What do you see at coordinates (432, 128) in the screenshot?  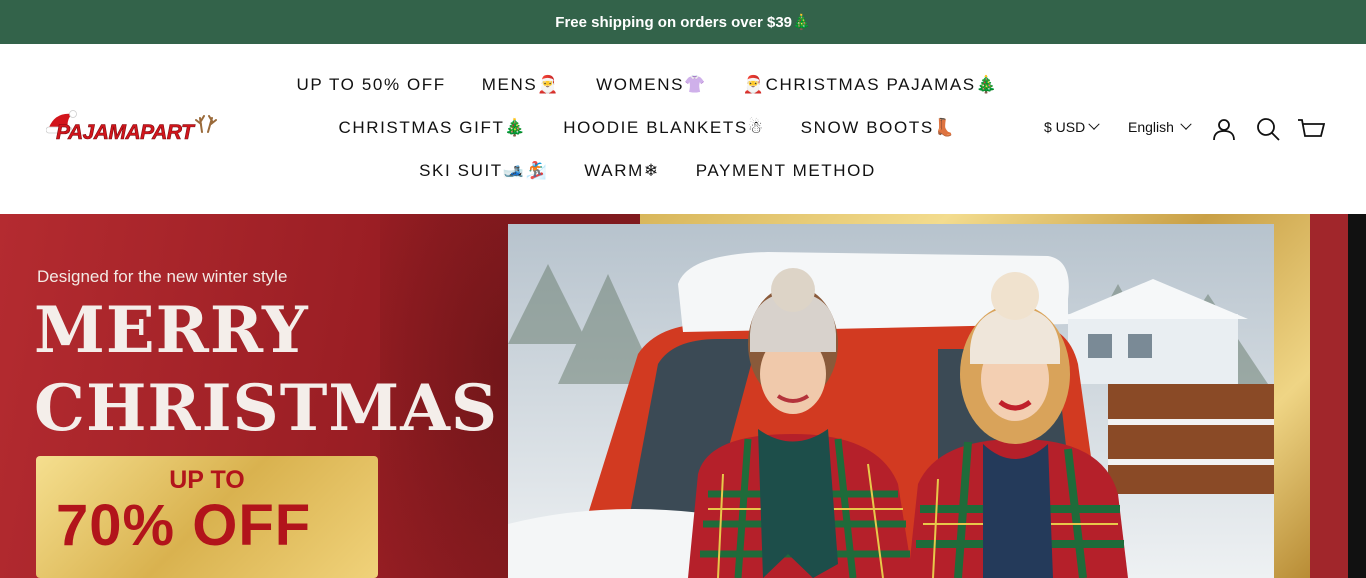 I see `nav-item-christmas-gift: CHRISTMAS GIFT🎄` at bounding box center [432, 128].